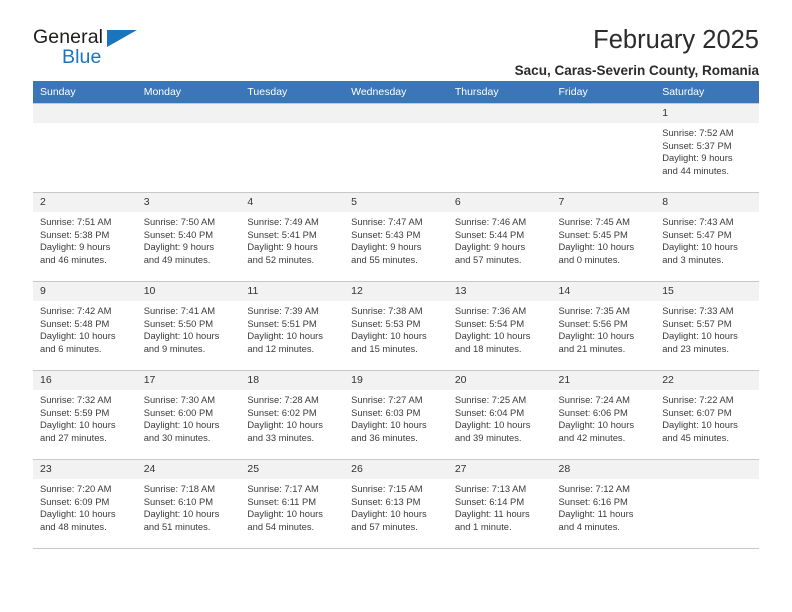  I want to click on day-number: 9, so click(85, 291).